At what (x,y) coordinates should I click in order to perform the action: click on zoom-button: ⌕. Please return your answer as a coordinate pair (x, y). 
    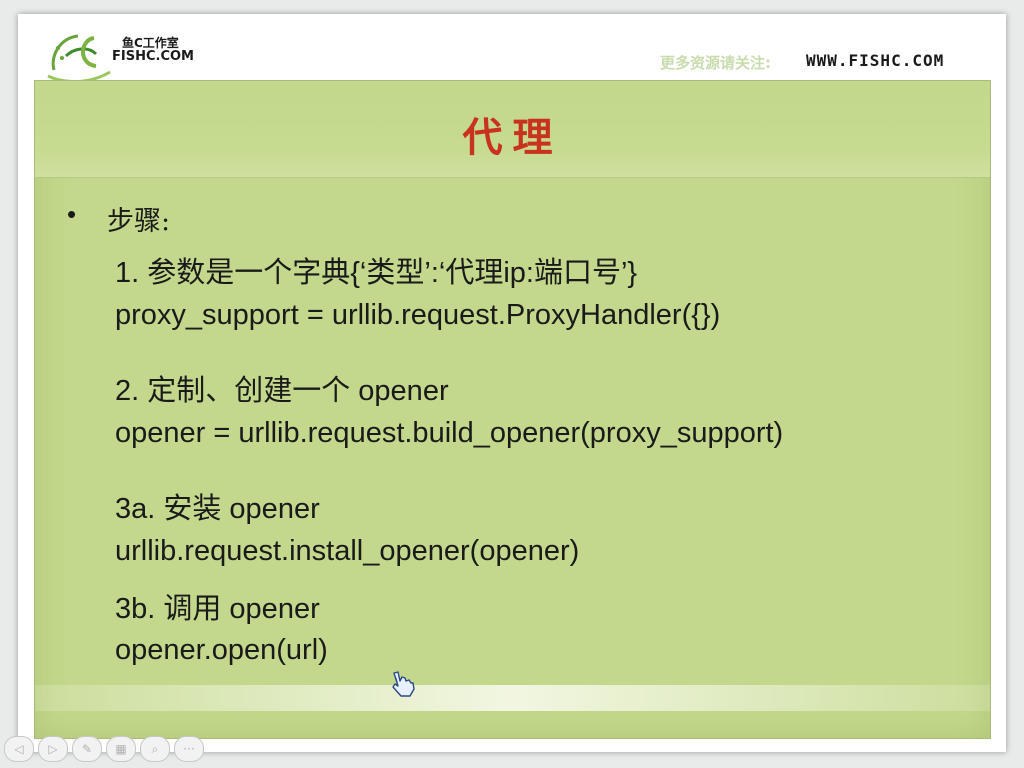
    Looking at the image, I should click on (155, 749).